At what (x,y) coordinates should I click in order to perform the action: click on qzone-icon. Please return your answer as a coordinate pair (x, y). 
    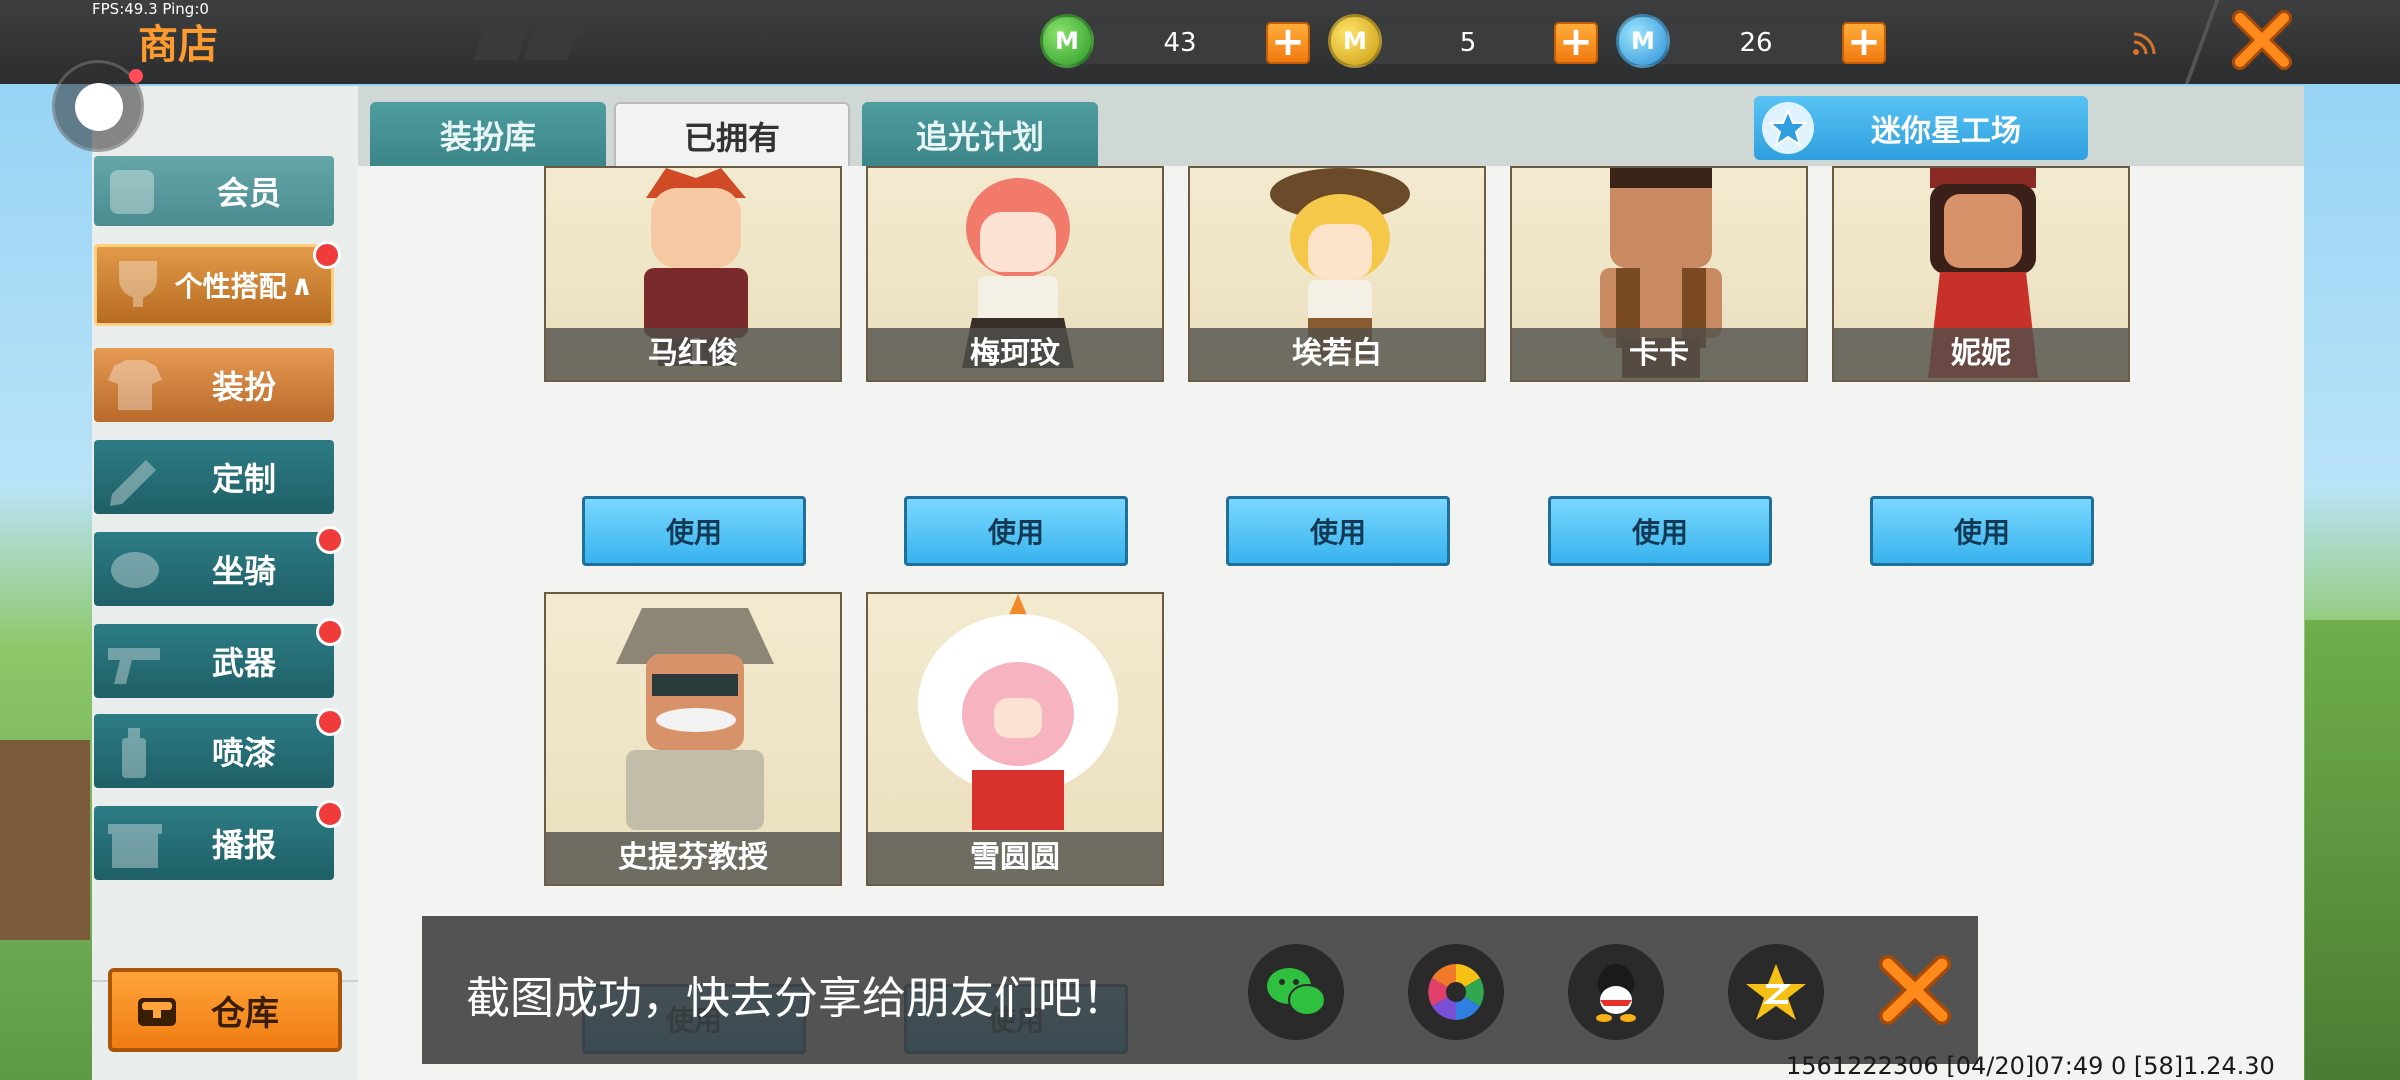
    Looking at the image, I should click on (1776, 992).